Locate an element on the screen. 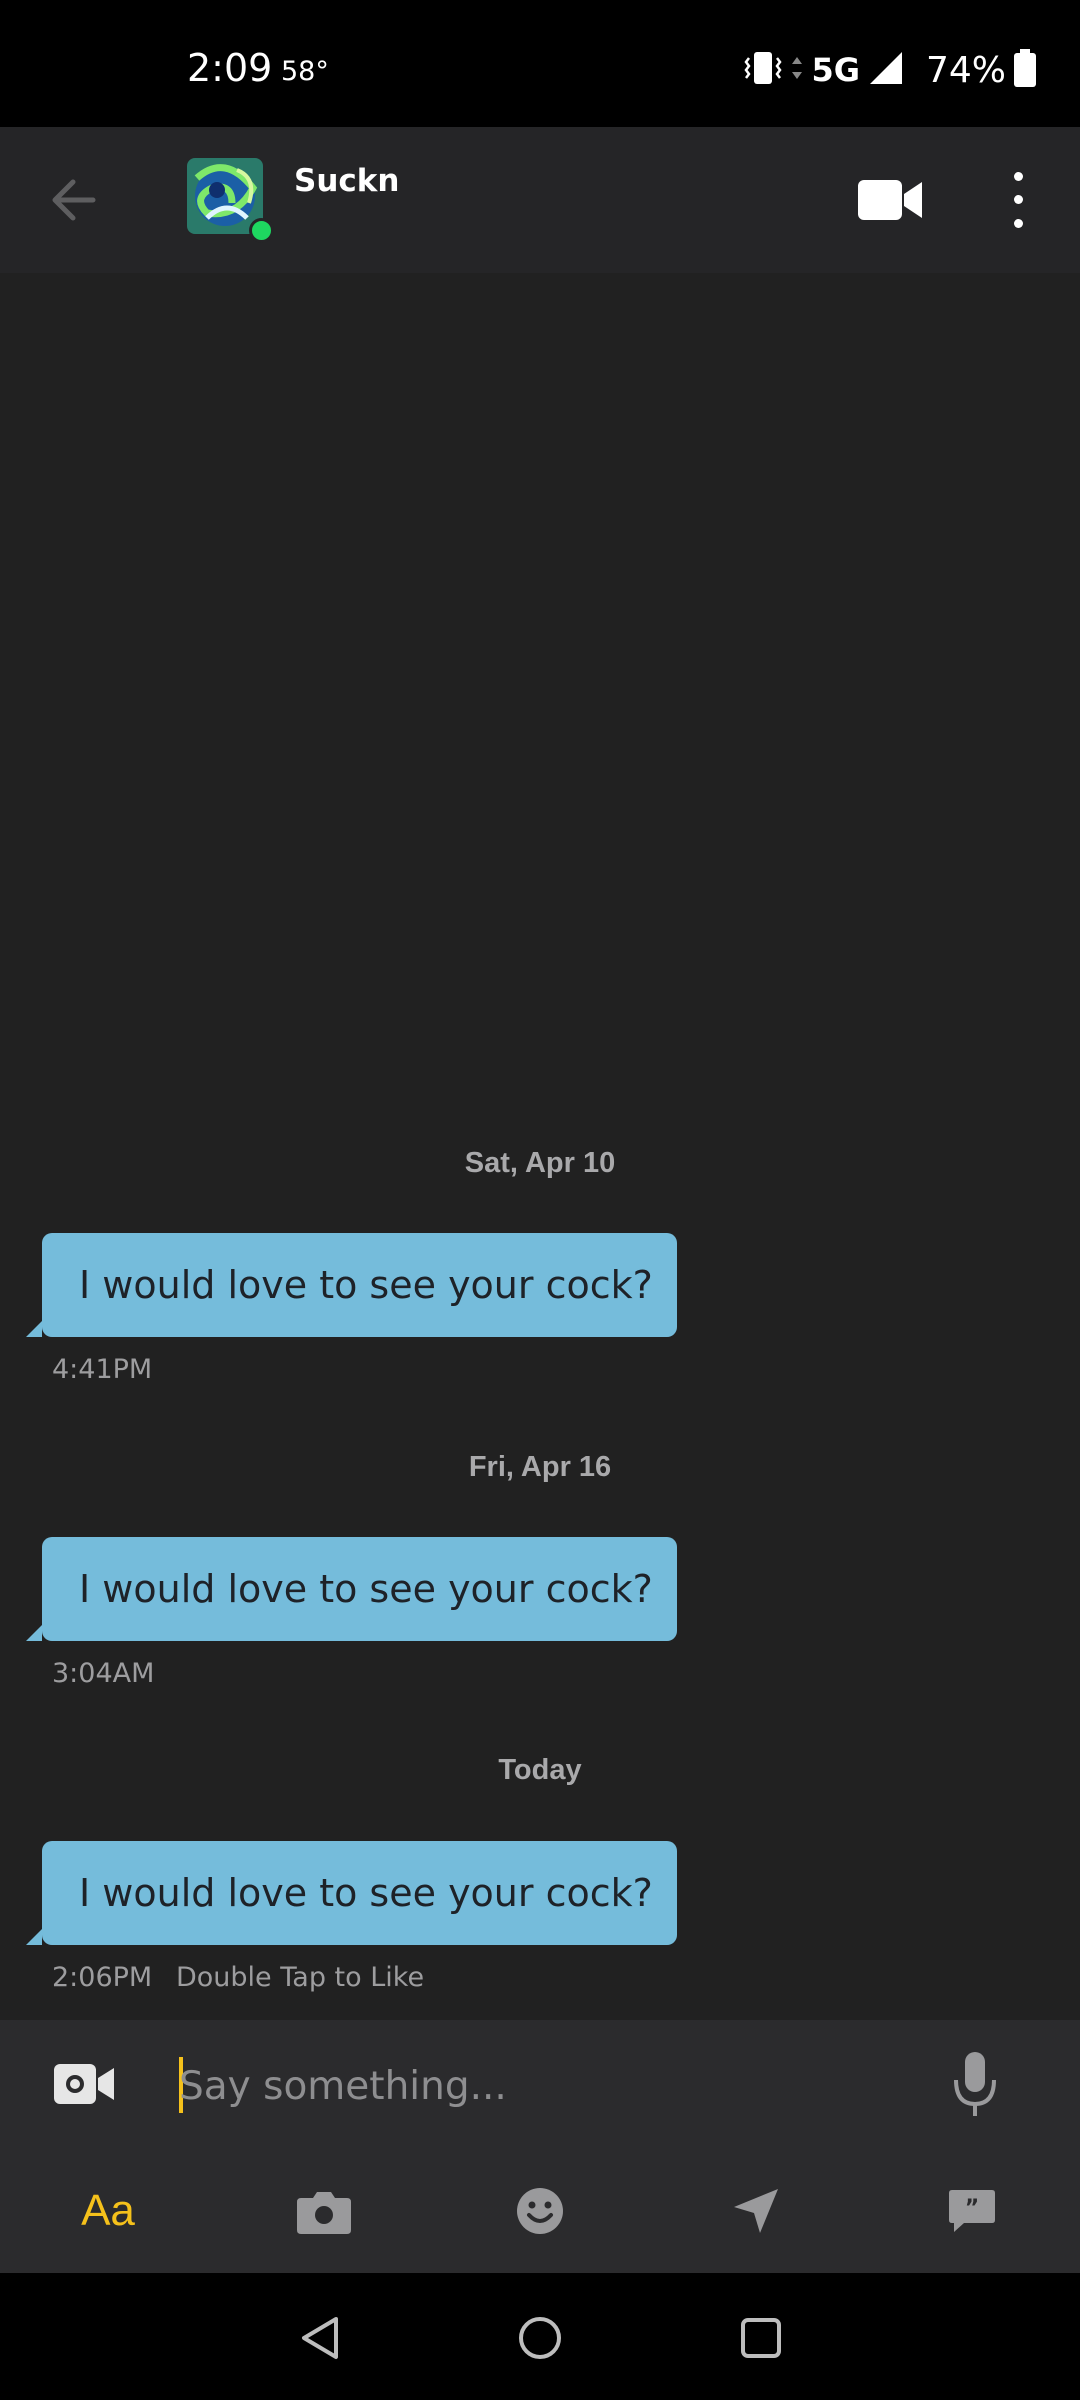 Image resolution: width=1080 pixels, height=2400 pixels. photo-button is located at coordinates (324, 2211).